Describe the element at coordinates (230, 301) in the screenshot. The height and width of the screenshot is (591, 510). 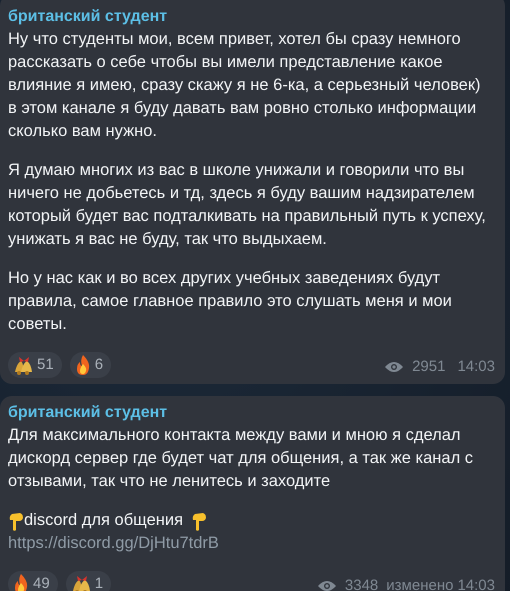
I see `message-text: Но у нас как и во всех других учебных заведениях будут правила, самое главное правило это слушать меня и мои советы.` at that location.